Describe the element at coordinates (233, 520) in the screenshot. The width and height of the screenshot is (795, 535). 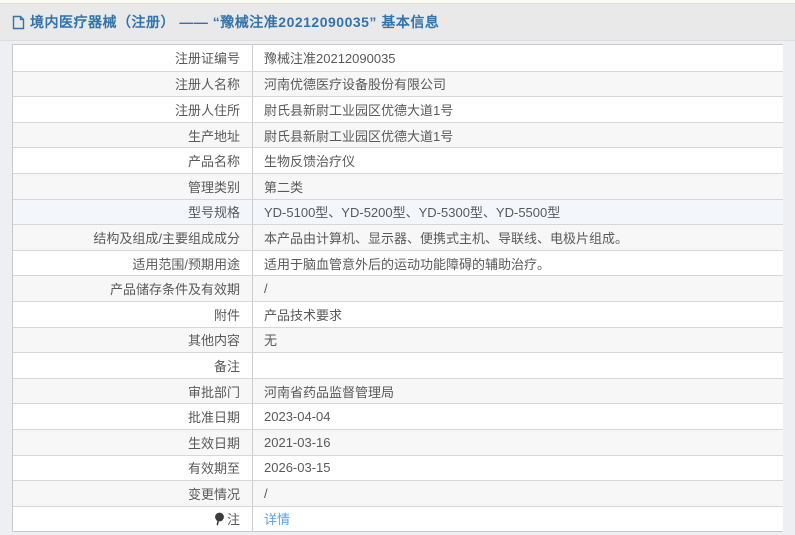
I see `row-label-text: 注` at that location.